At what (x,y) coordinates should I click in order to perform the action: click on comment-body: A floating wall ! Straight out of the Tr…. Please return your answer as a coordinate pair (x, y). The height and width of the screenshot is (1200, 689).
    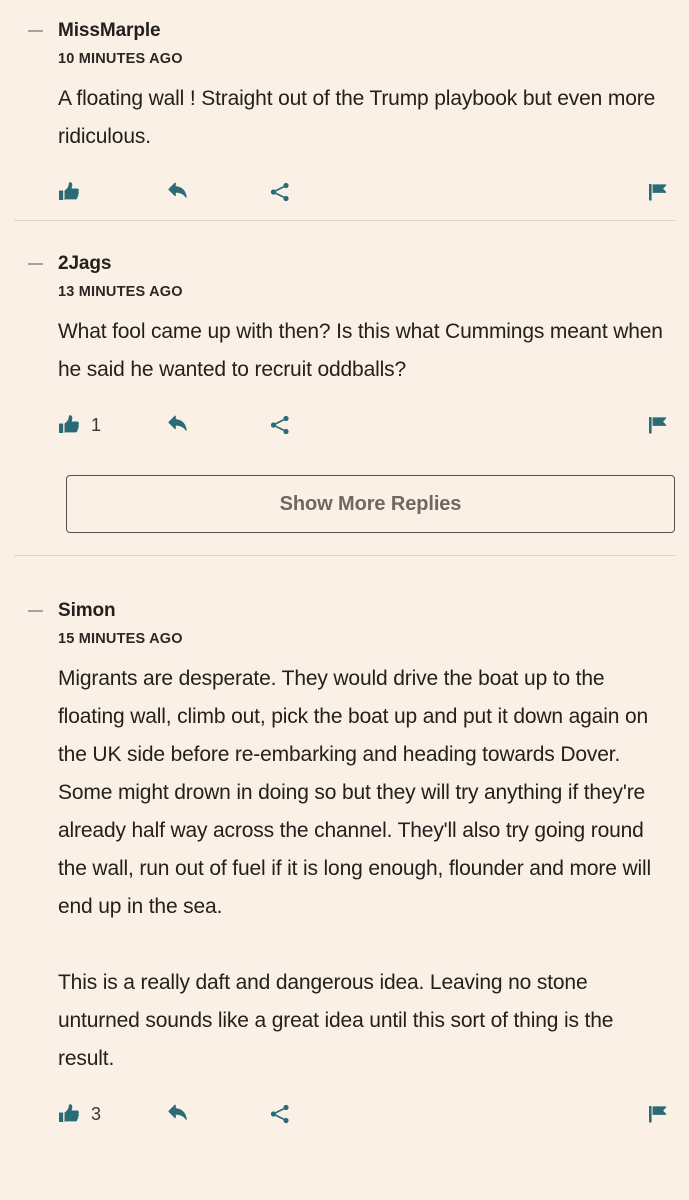
    Looking at the image, I should click on (364, 118).